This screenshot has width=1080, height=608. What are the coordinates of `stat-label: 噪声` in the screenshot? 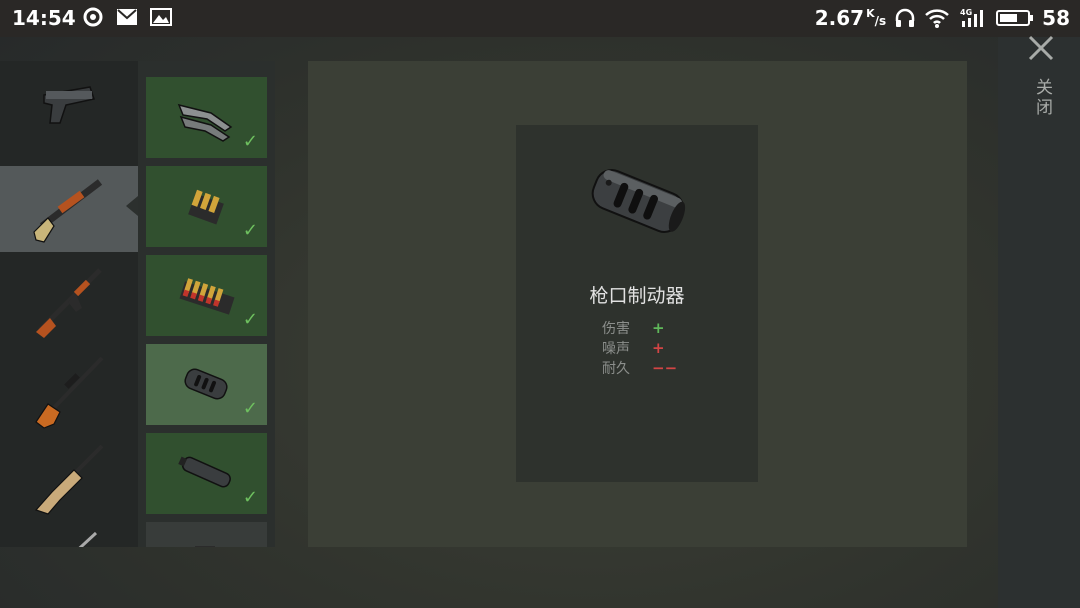 It's located at (616, 349).